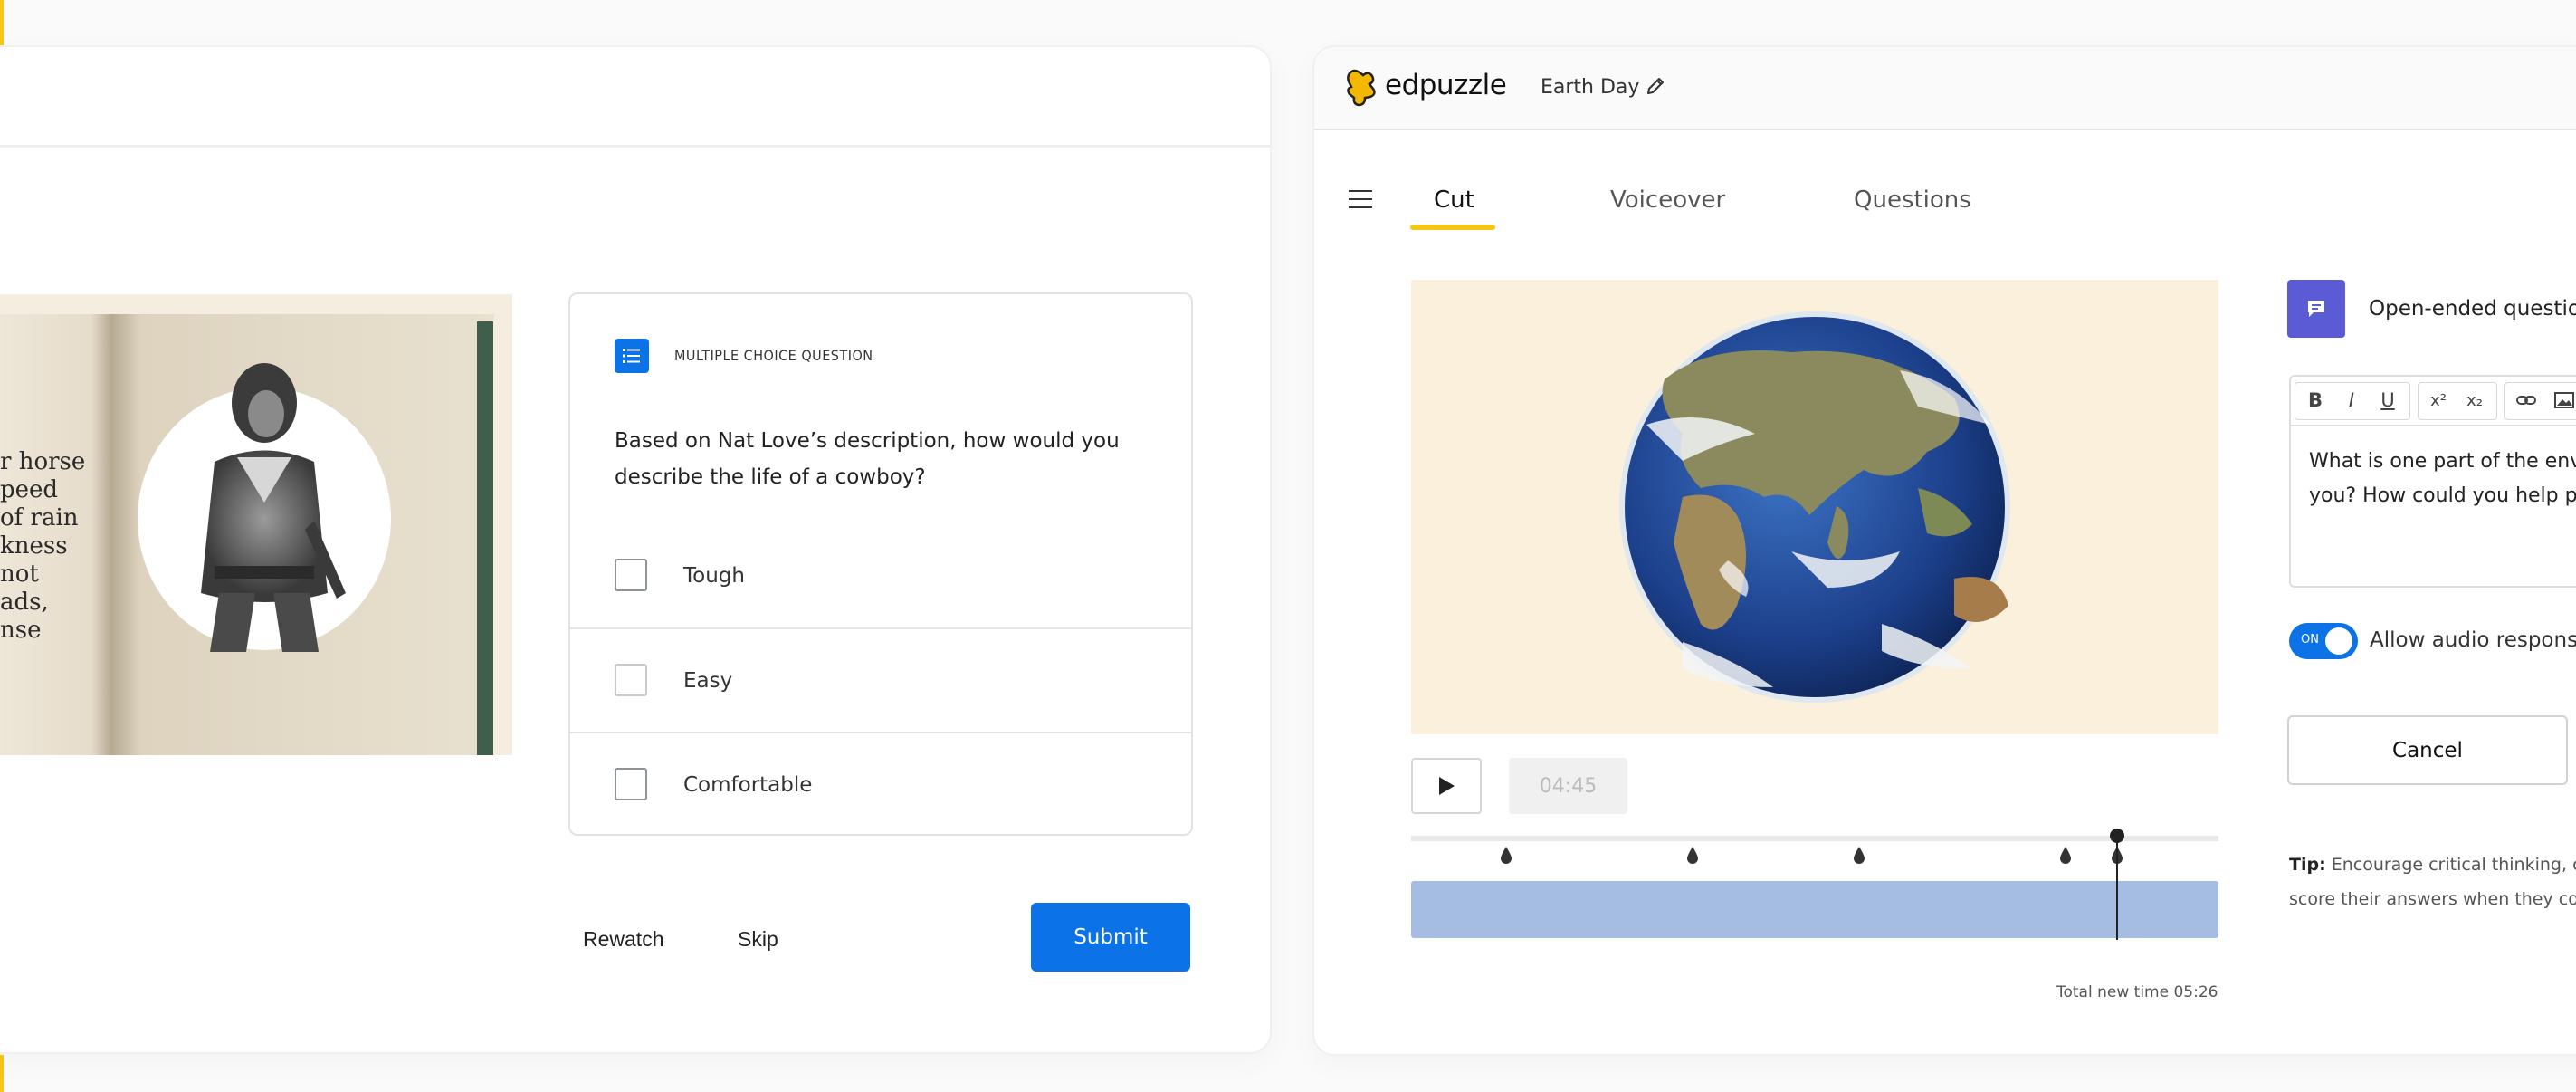 The image size is (2576, 1092). Describe the element at coordinates (256, 524) in the screenshot. I see `book-illustration: r horse peed of rain kness not ads, nse` at that location.